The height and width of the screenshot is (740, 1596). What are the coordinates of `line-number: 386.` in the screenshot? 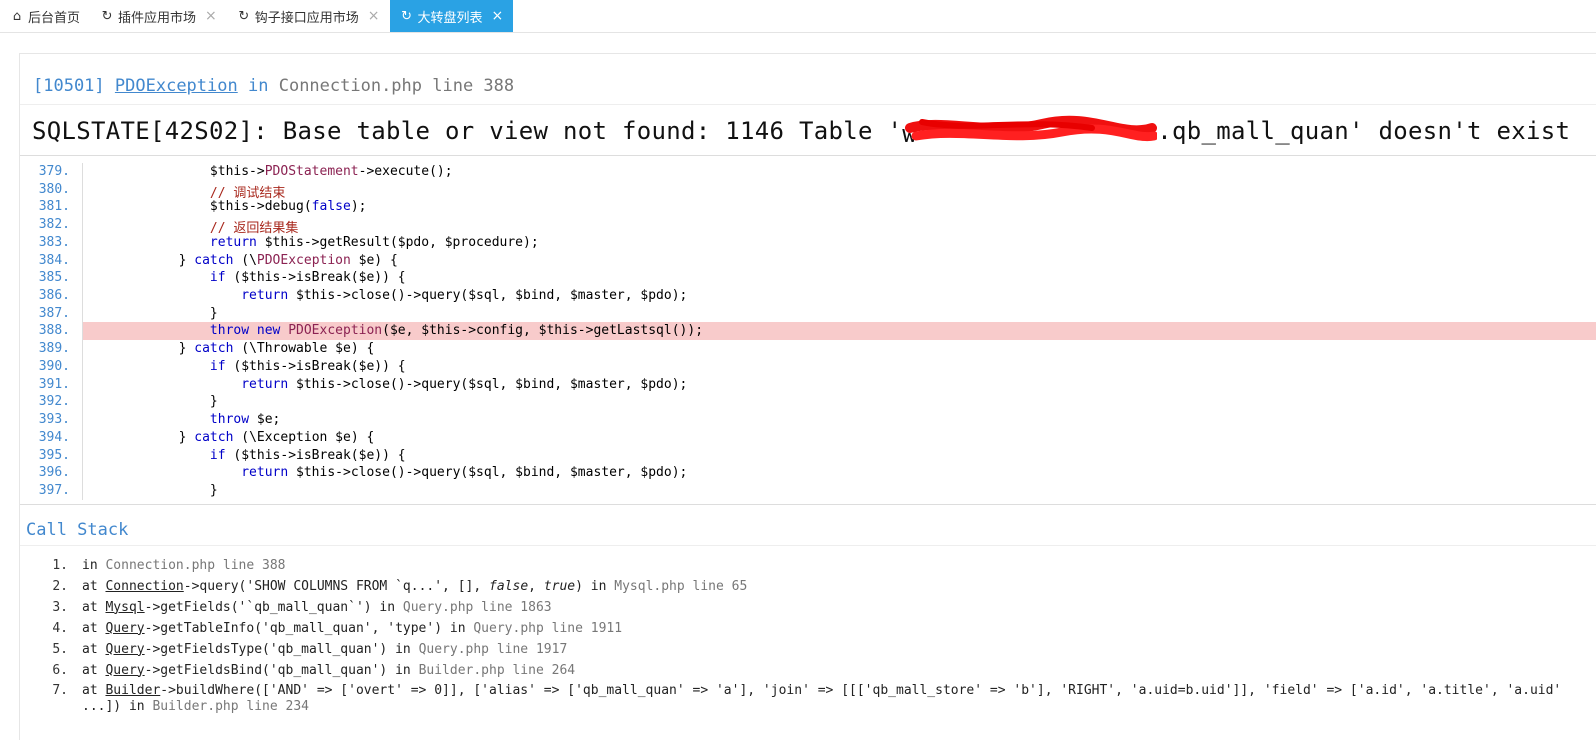 It's located at (54, 296).